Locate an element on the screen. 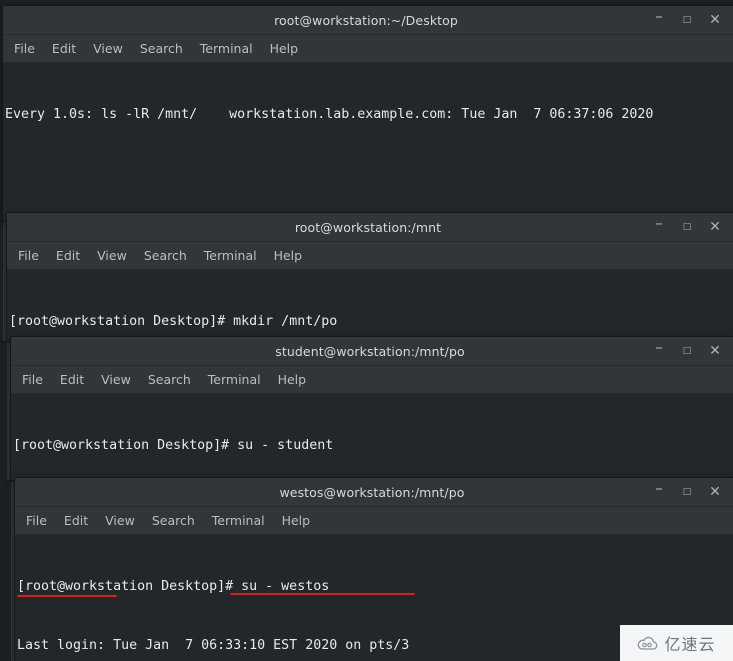 The width and height of the screenshot is (733, 661). window-title: student@workstation:/mnt/po is located at coordinates (370, 351).